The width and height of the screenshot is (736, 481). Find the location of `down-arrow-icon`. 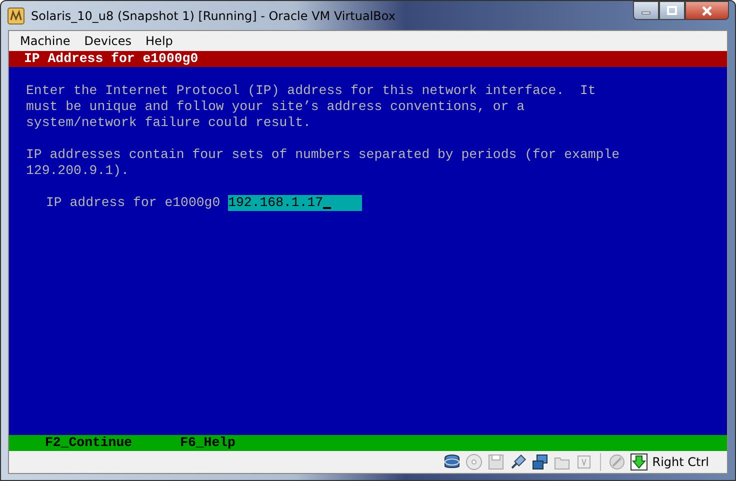

down-arrow-icon is located at coordinates (639, 462).